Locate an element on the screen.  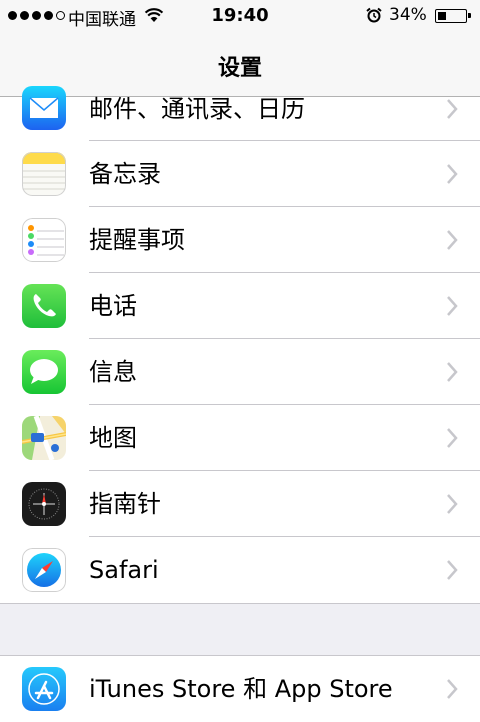
settings-item-label: 提醒事项 is located at coordinates (137, 240).